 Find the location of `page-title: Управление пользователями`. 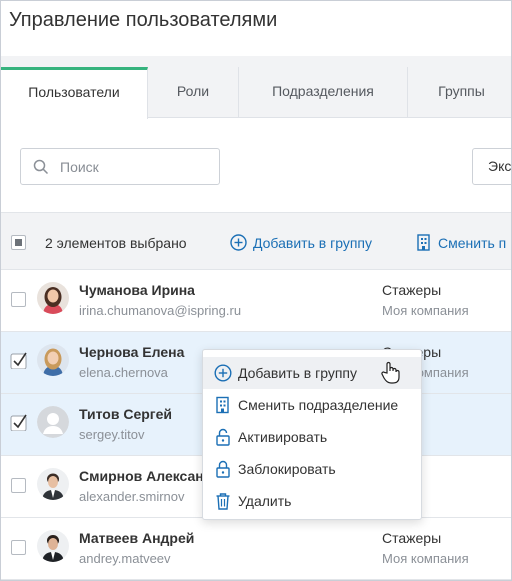

page-title: Управление пользователями is located at coordinates (143, 20).